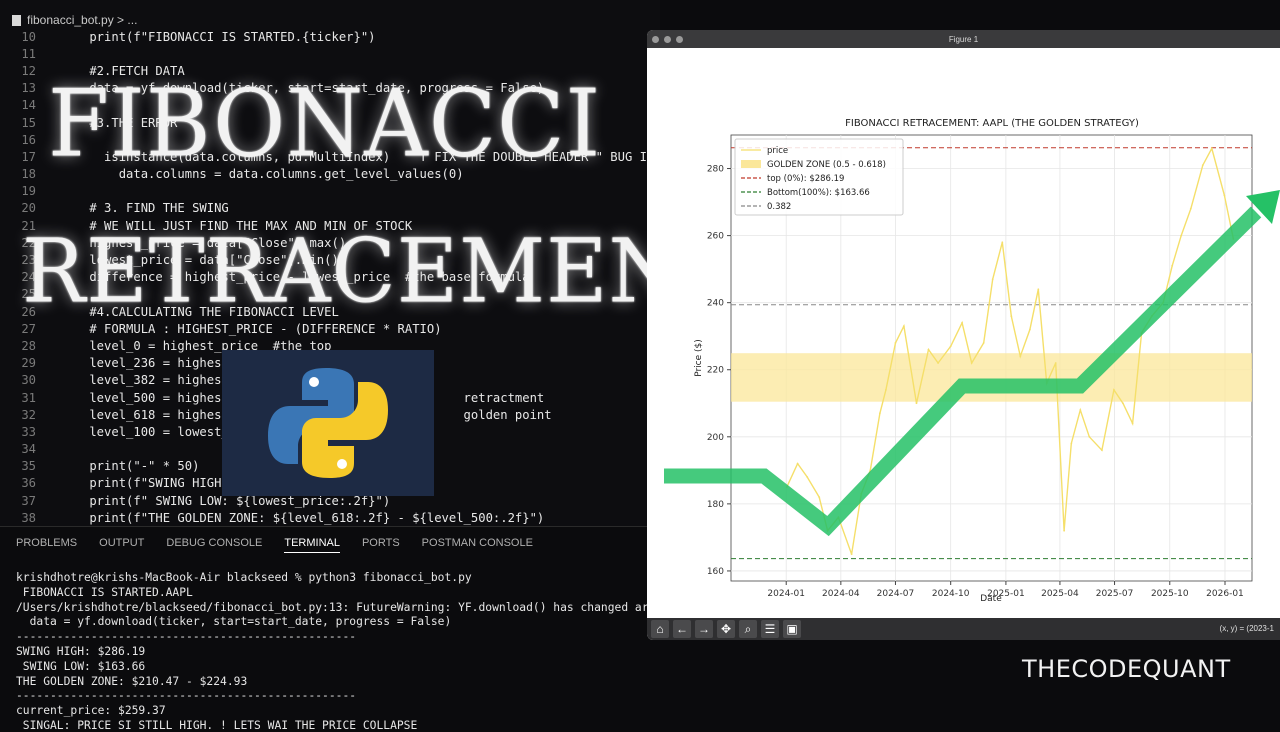  I want to click on line-number: 11, so click(28, 53).